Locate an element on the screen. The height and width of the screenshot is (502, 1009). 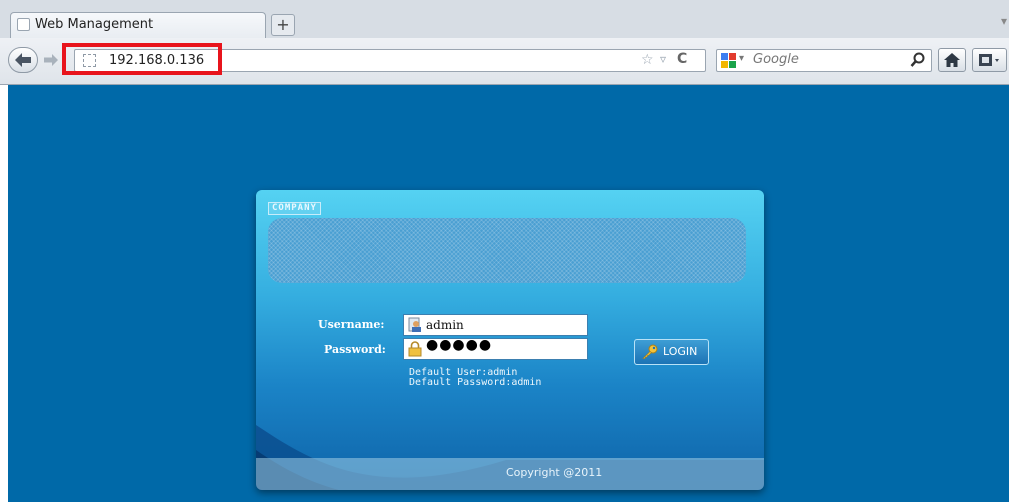
bookmarks-menu-button is located at coordinates (989, 60).